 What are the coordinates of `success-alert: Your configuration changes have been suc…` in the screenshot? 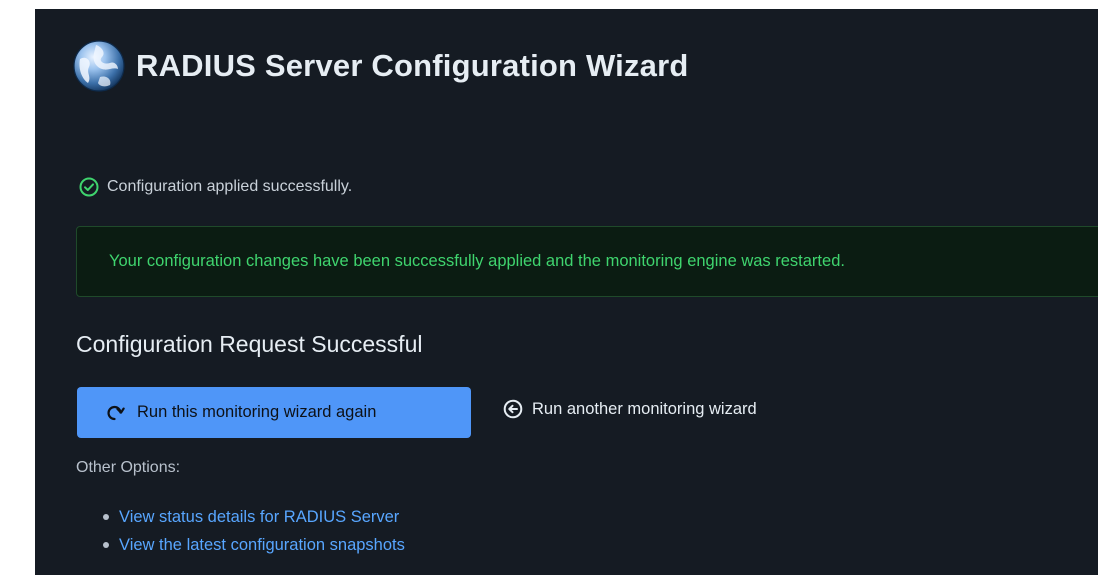 It's located at (587, 261).